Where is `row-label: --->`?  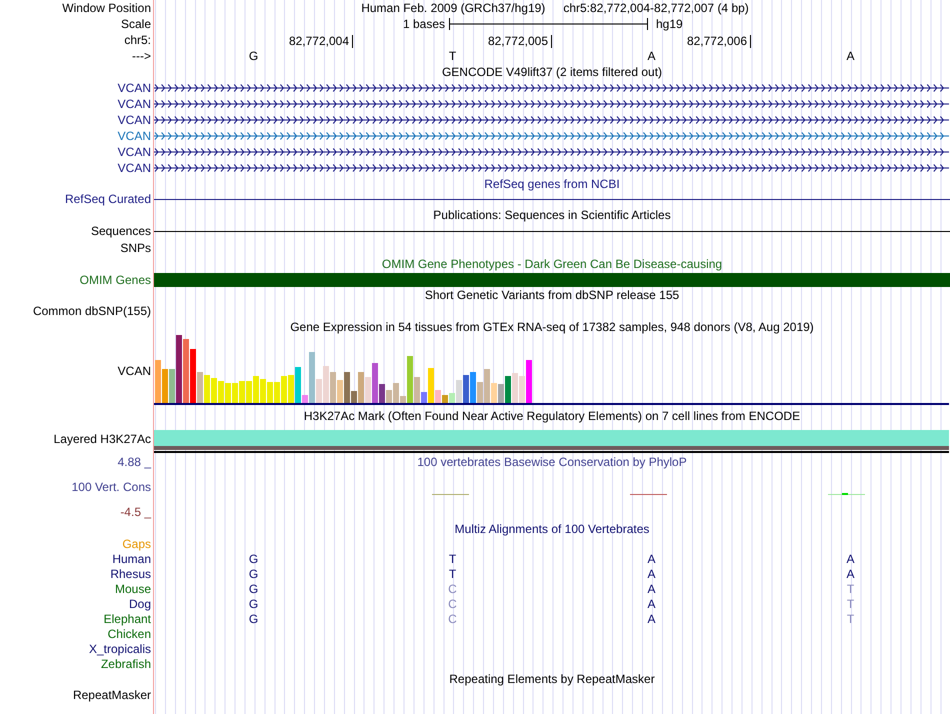 row-label: ---> is located at coordinates (141, 56).